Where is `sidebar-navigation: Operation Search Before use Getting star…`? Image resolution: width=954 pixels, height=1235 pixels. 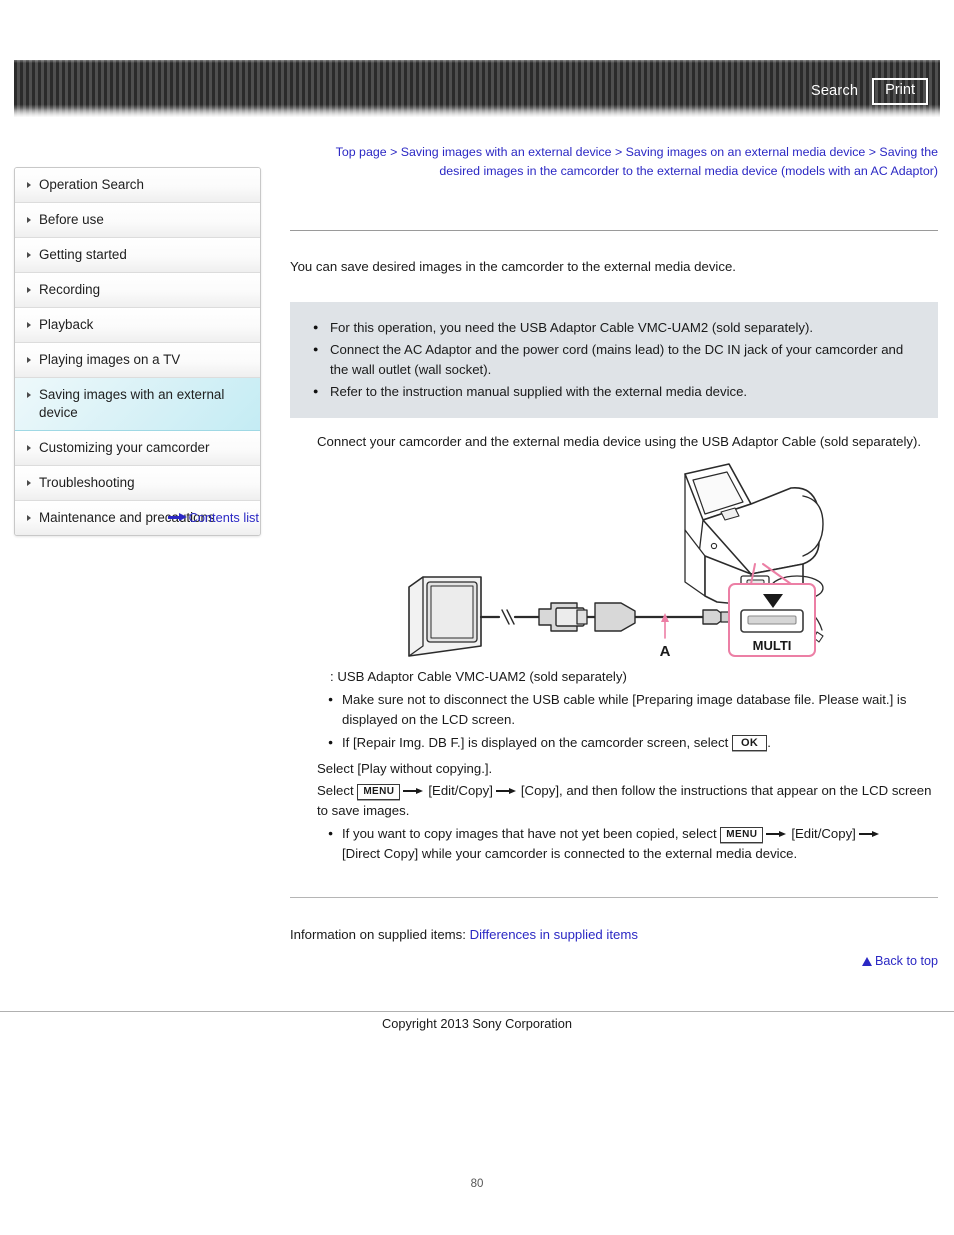
sidebar-navigation: Operation Search Before use Getting star… is located at coordinates (137, 351).